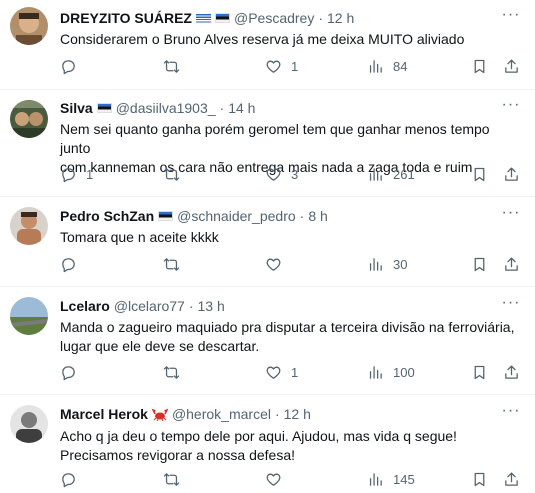  Describe the element at coordinates (104, 414) in the screenshot. I see `display-name: Marcel Herok` at that location.